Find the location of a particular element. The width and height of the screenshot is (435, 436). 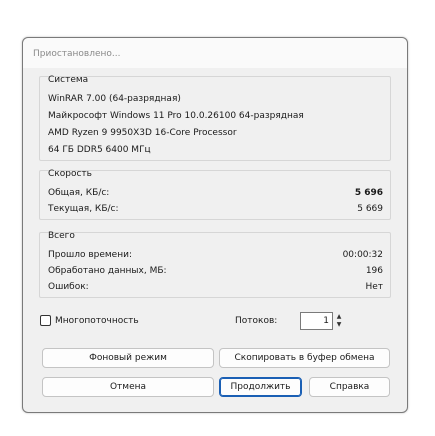

speed-group-label: Скорость is located at coordinates (70, 174).